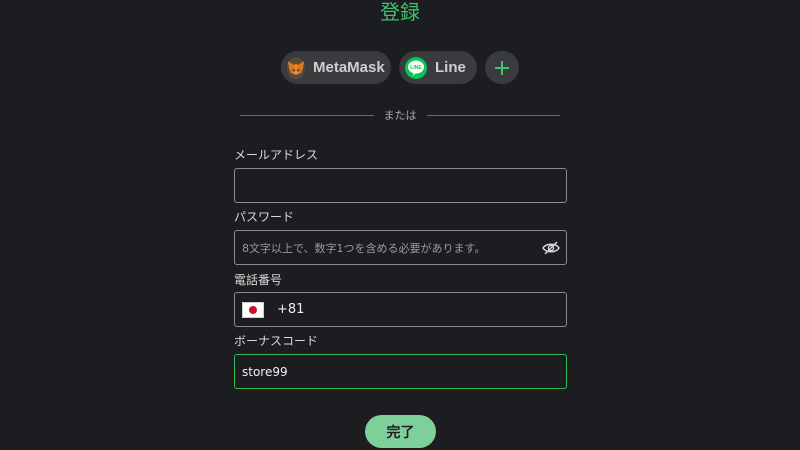  I want to click on toggle-password-visibility-button, so click(551, 248).